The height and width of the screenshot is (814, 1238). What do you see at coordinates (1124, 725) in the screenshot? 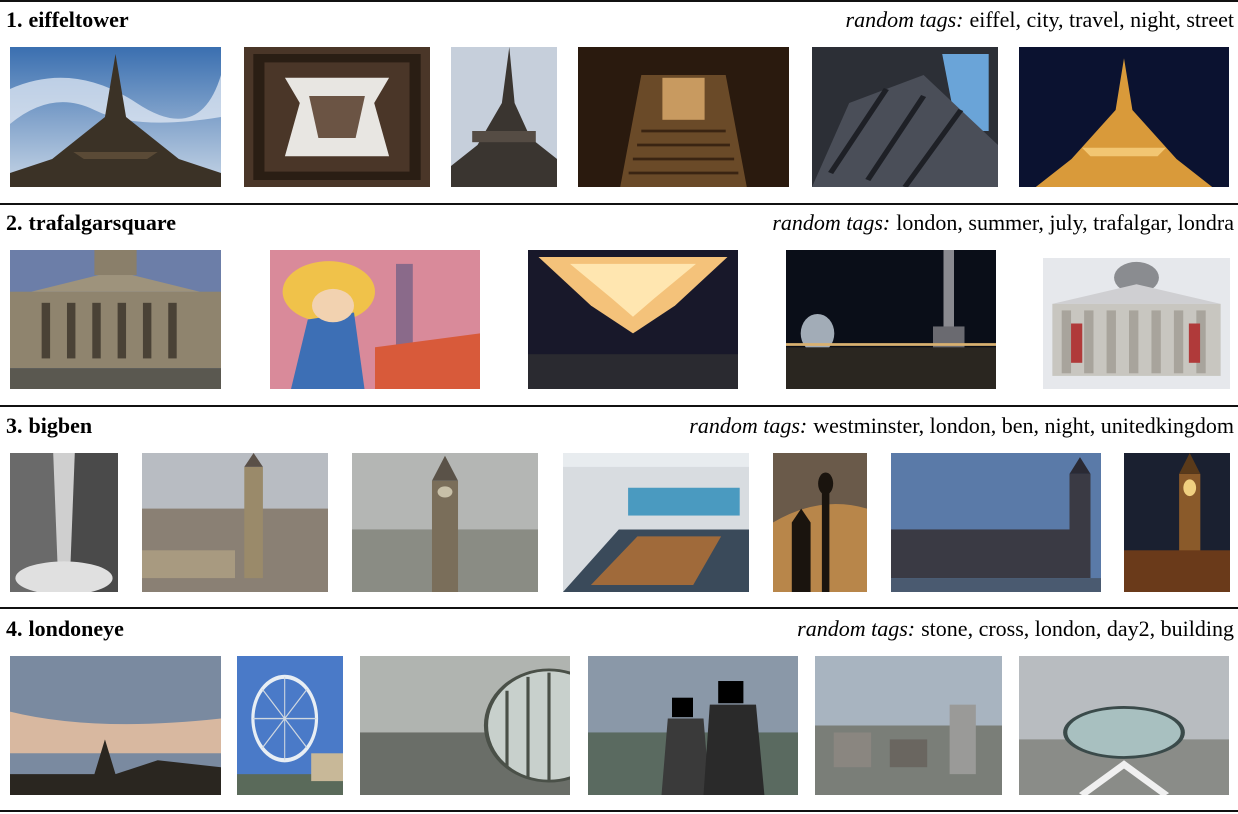
I see `photo-capsule-view` at bounding box center [1124, 725].